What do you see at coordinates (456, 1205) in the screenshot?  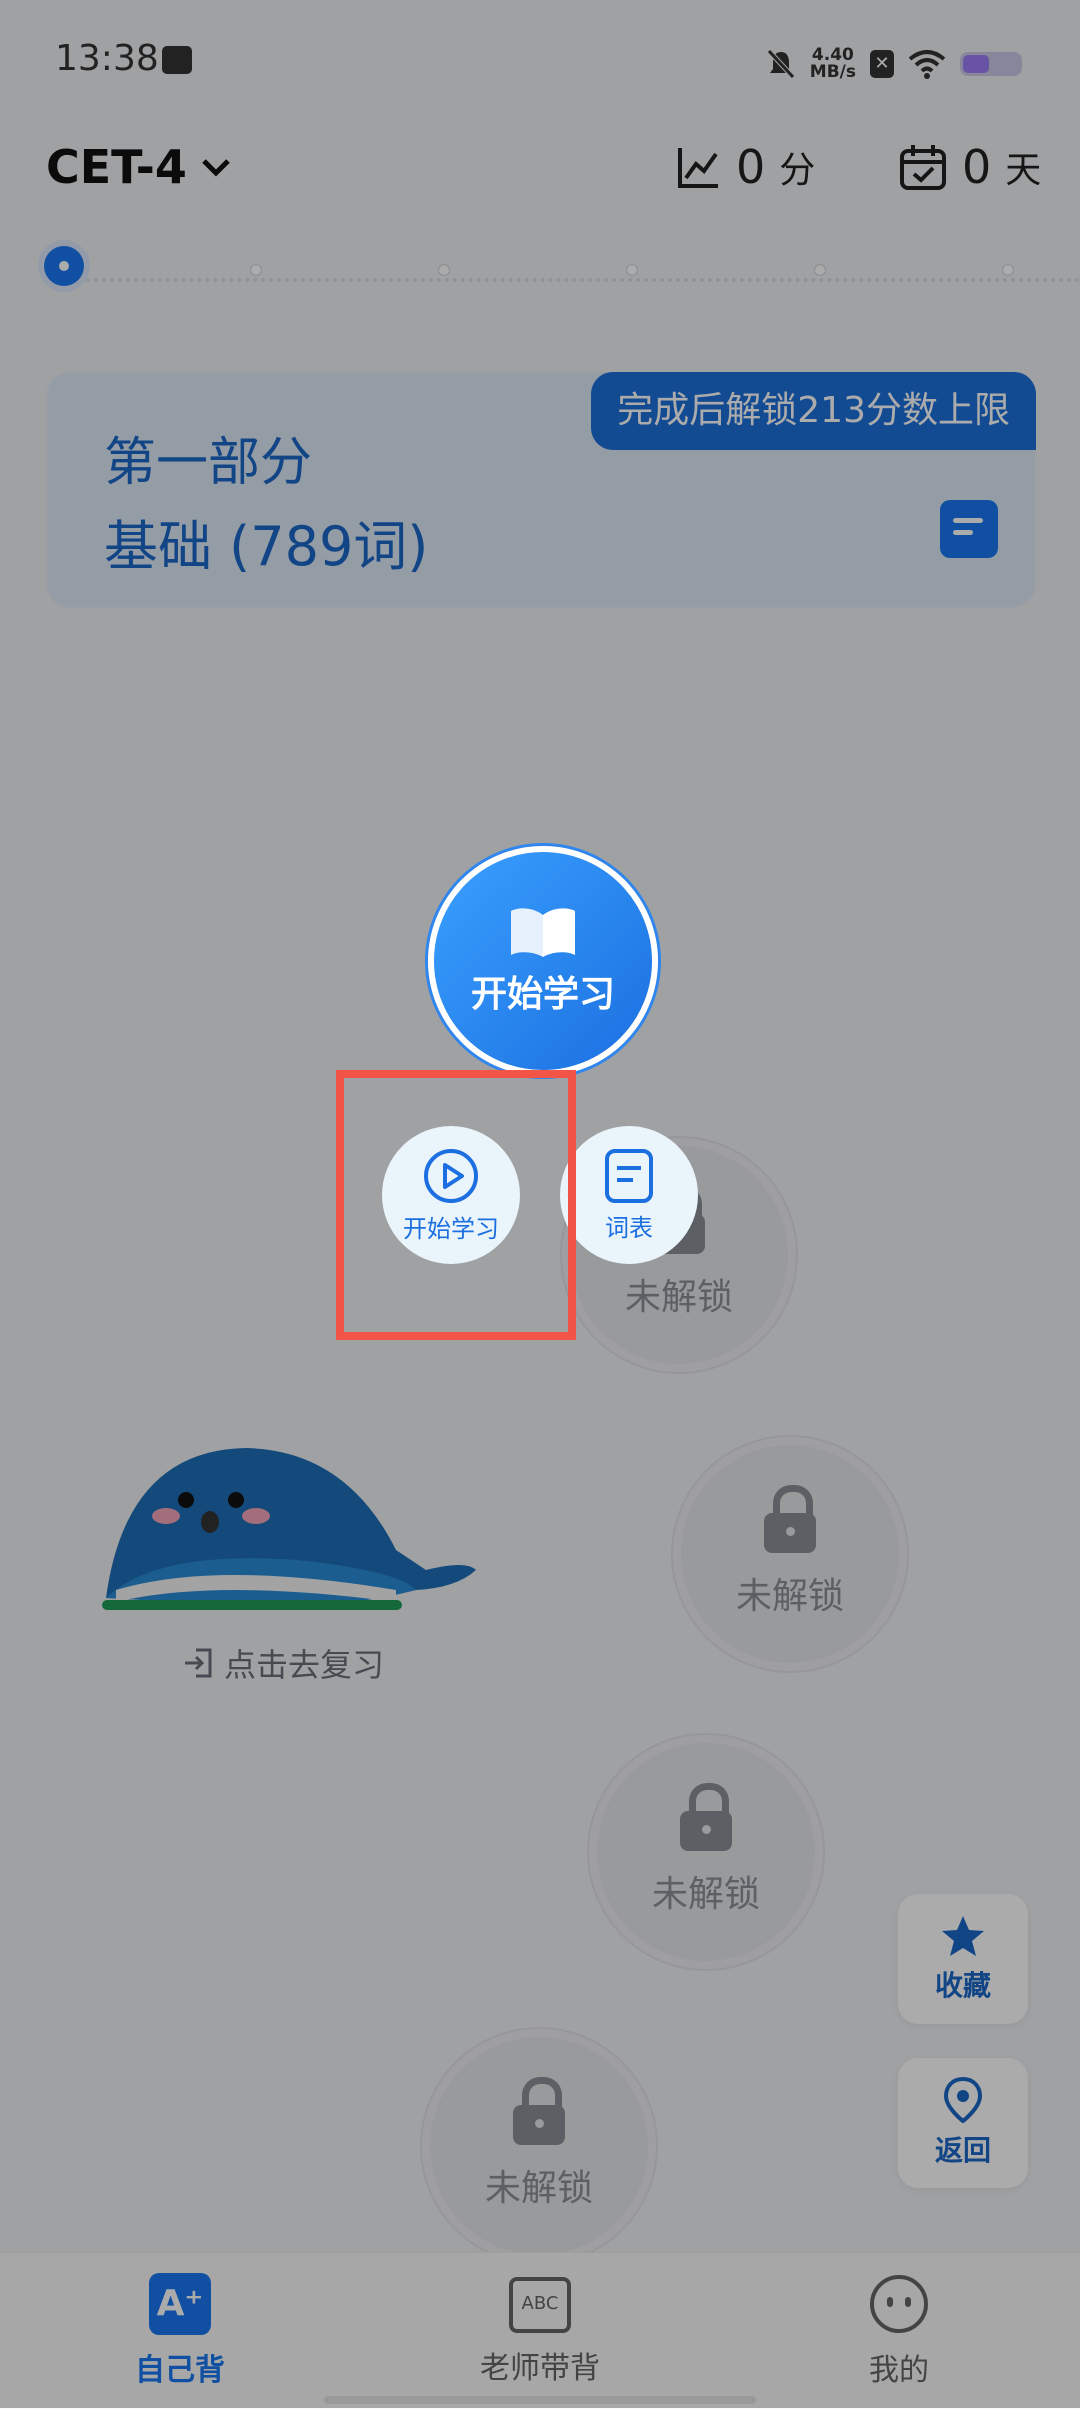 I see `highlight-box` at bounding box center [456, 1205].